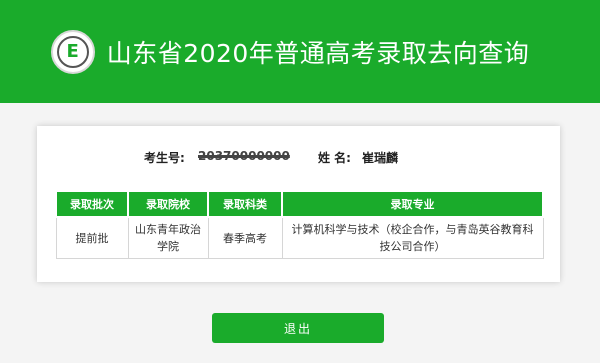  I want to click on column-header-category: 录取科类, so click(245, 204).